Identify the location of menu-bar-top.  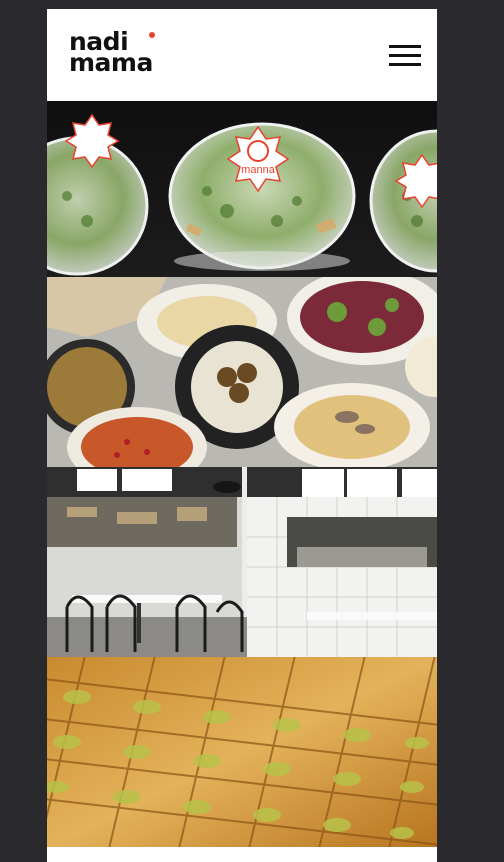
(405, 46).